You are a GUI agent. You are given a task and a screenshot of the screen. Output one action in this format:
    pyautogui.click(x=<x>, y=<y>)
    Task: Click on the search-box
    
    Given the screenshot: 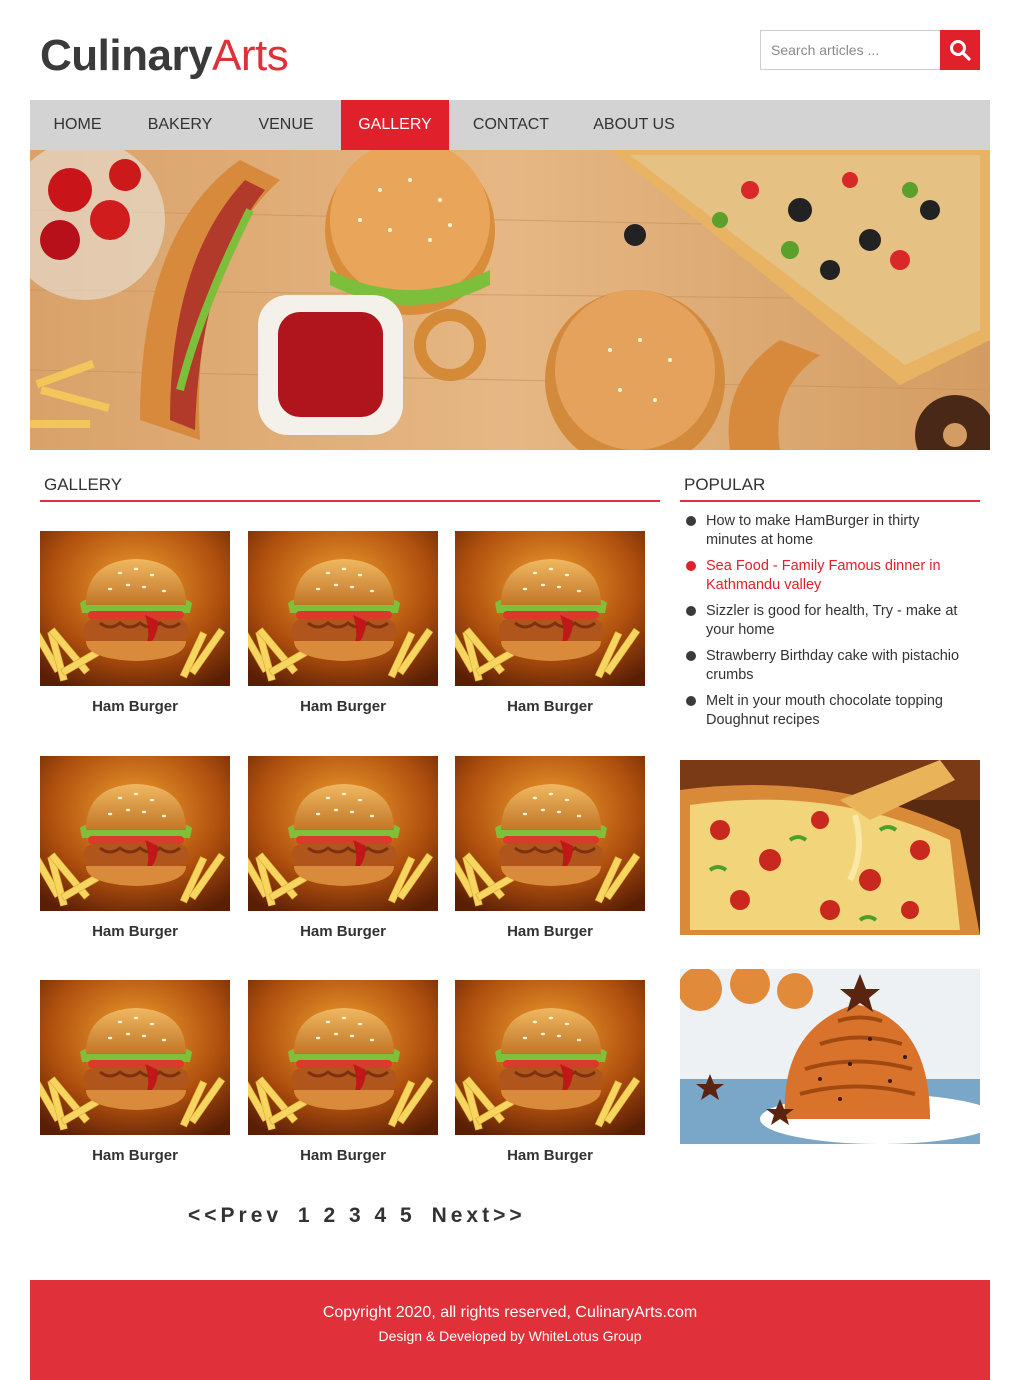 What is the action you would take?
    pyautogui.click(x=870, y=50)
    